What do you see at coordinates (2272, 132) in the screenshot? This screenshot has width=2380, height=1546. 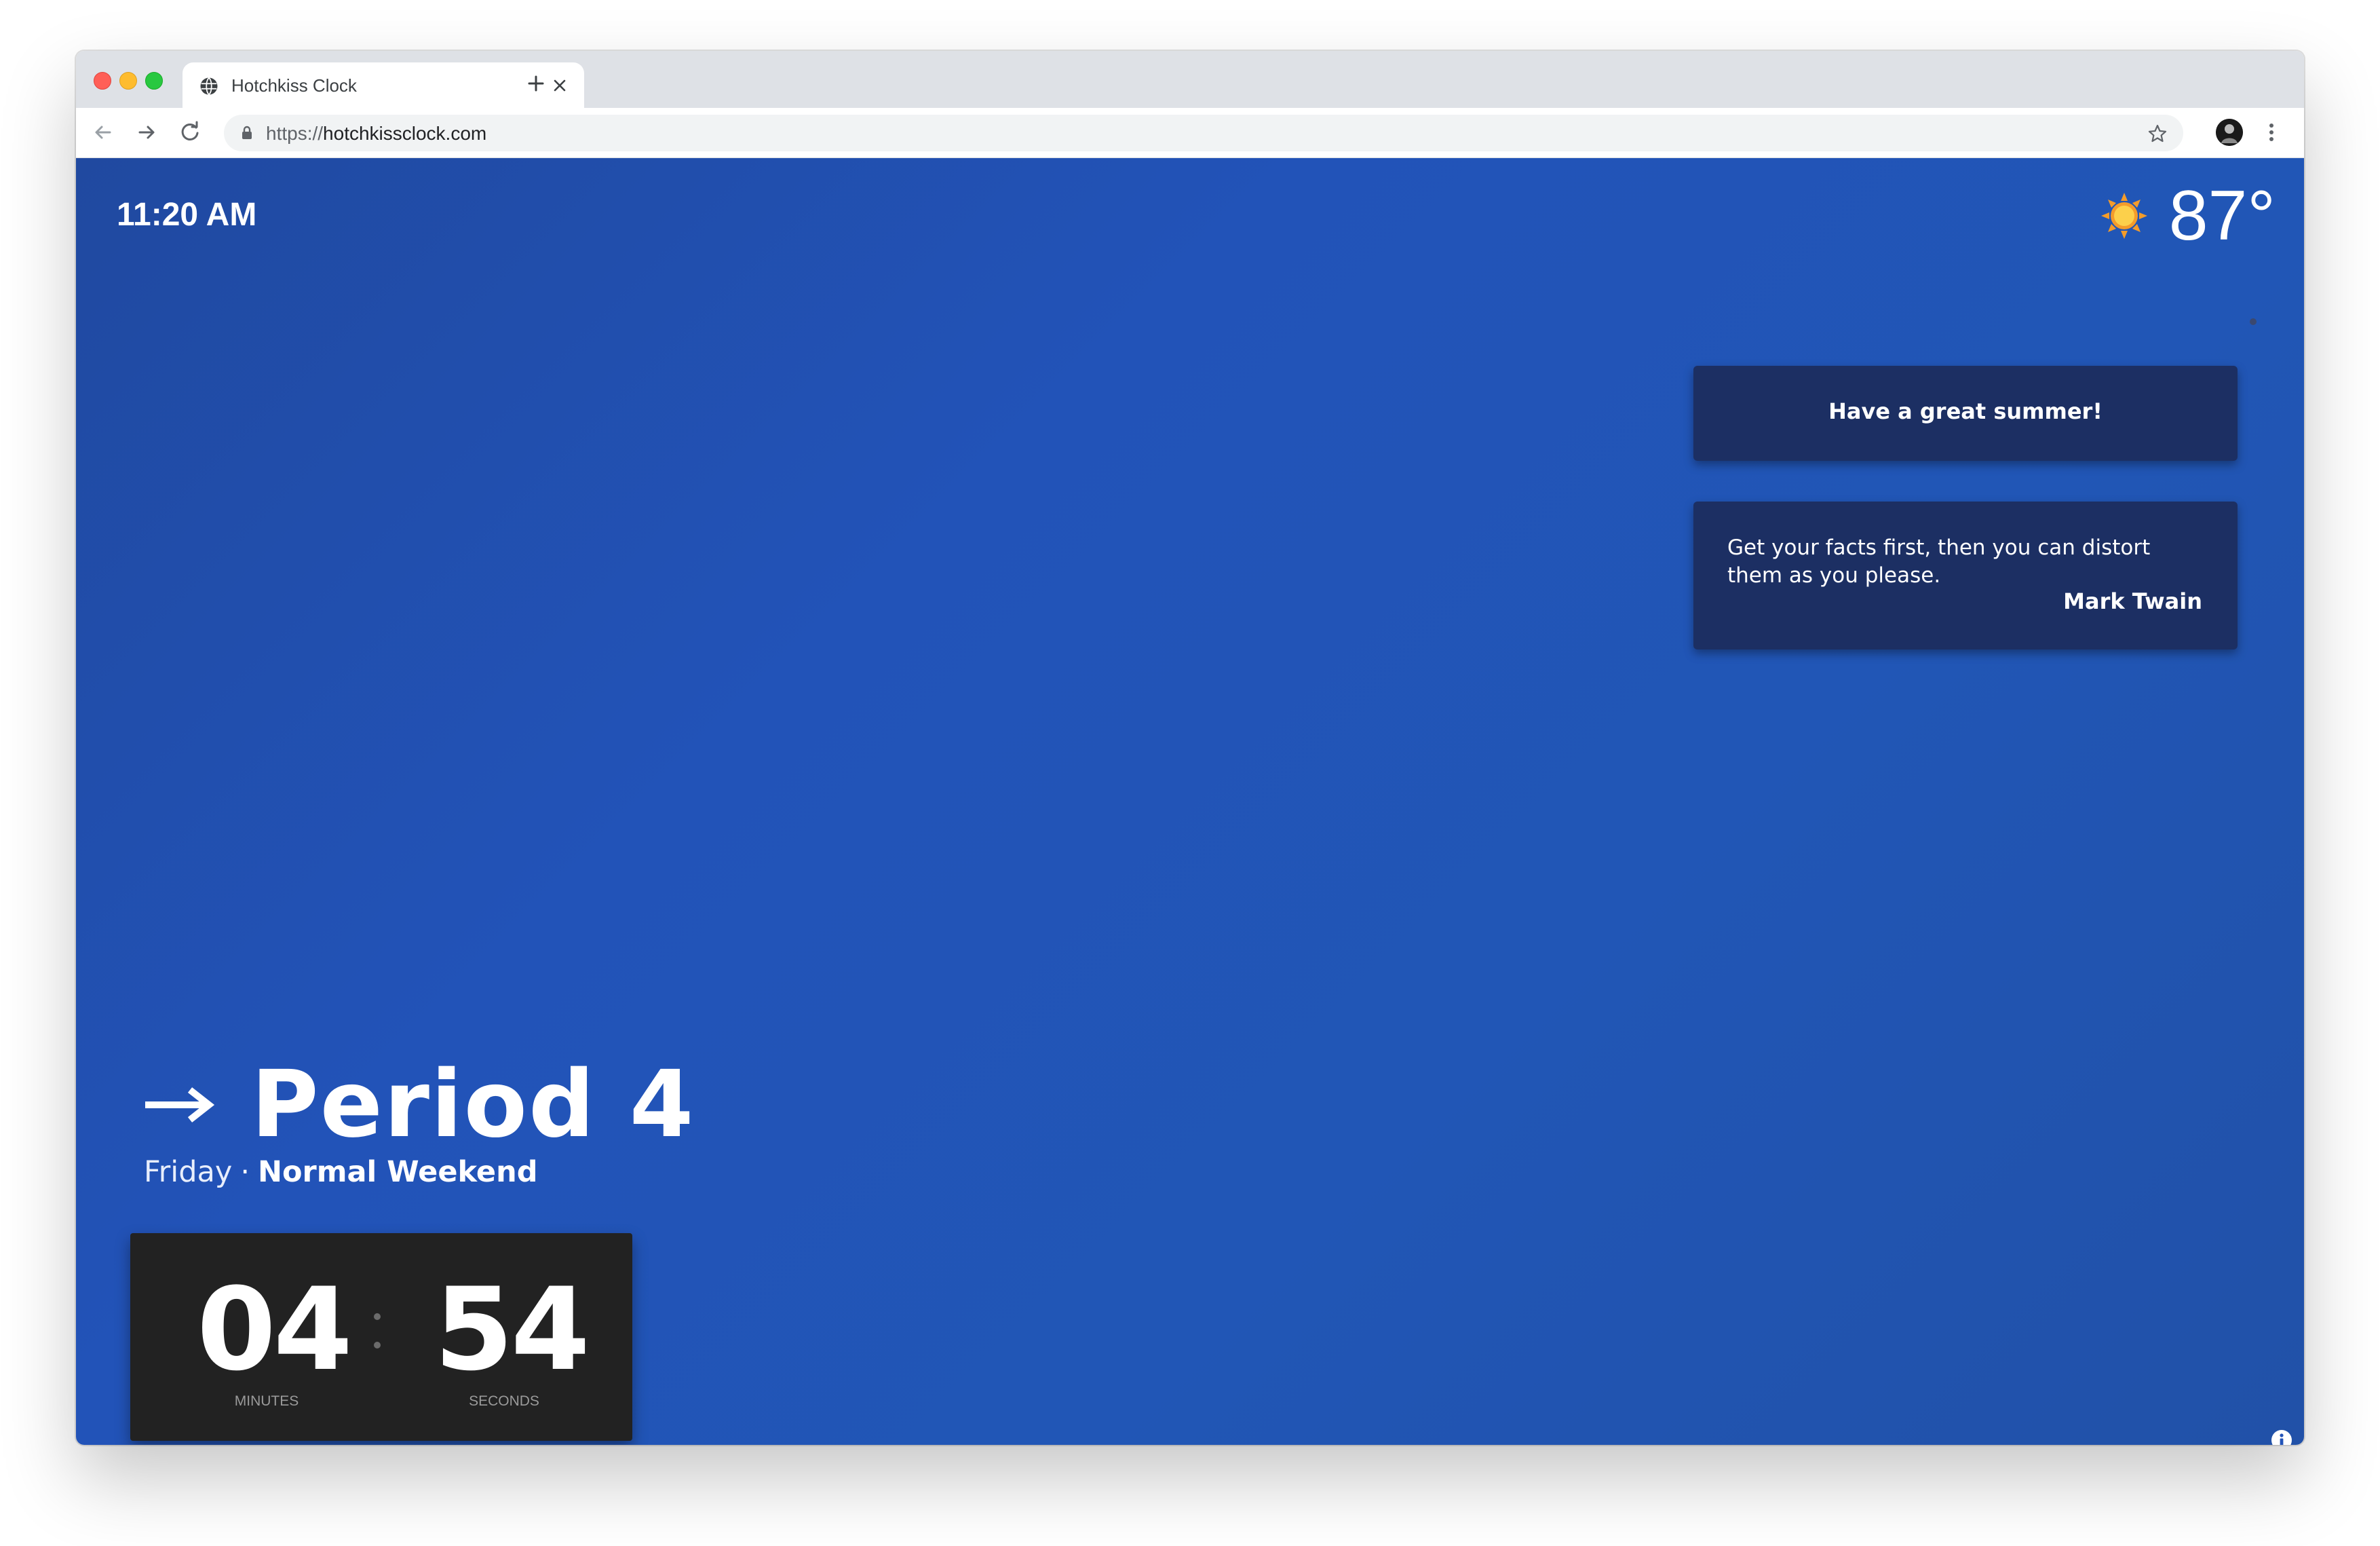 I see `kebab-menu-icon` at bounding box center [2272, 132].